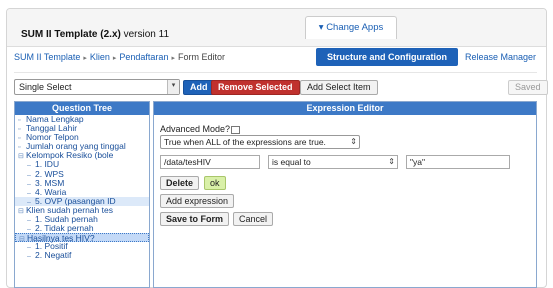  What do you see at coordinates (71, 34) in the screenshot?
I see `app-name: SUM II Template (2.x)` at bounding box center [71, 34].